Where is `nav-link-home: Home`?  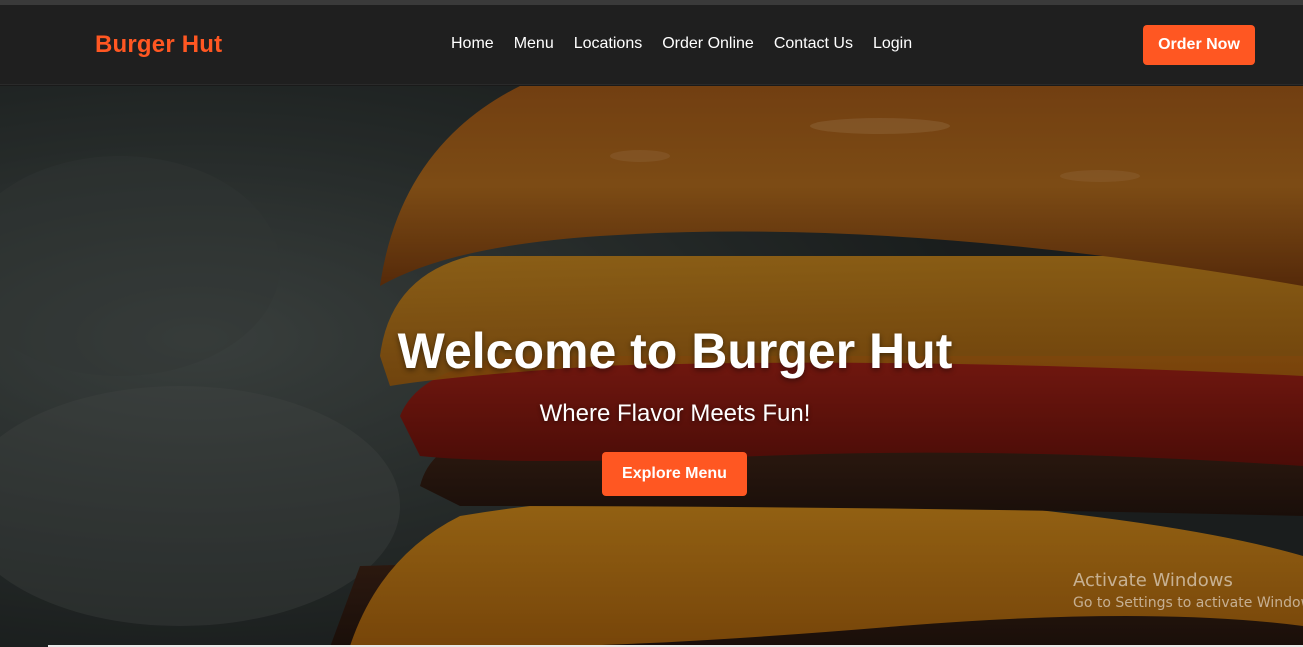
nav-link-home: Home is located at coordinates (472, 44).